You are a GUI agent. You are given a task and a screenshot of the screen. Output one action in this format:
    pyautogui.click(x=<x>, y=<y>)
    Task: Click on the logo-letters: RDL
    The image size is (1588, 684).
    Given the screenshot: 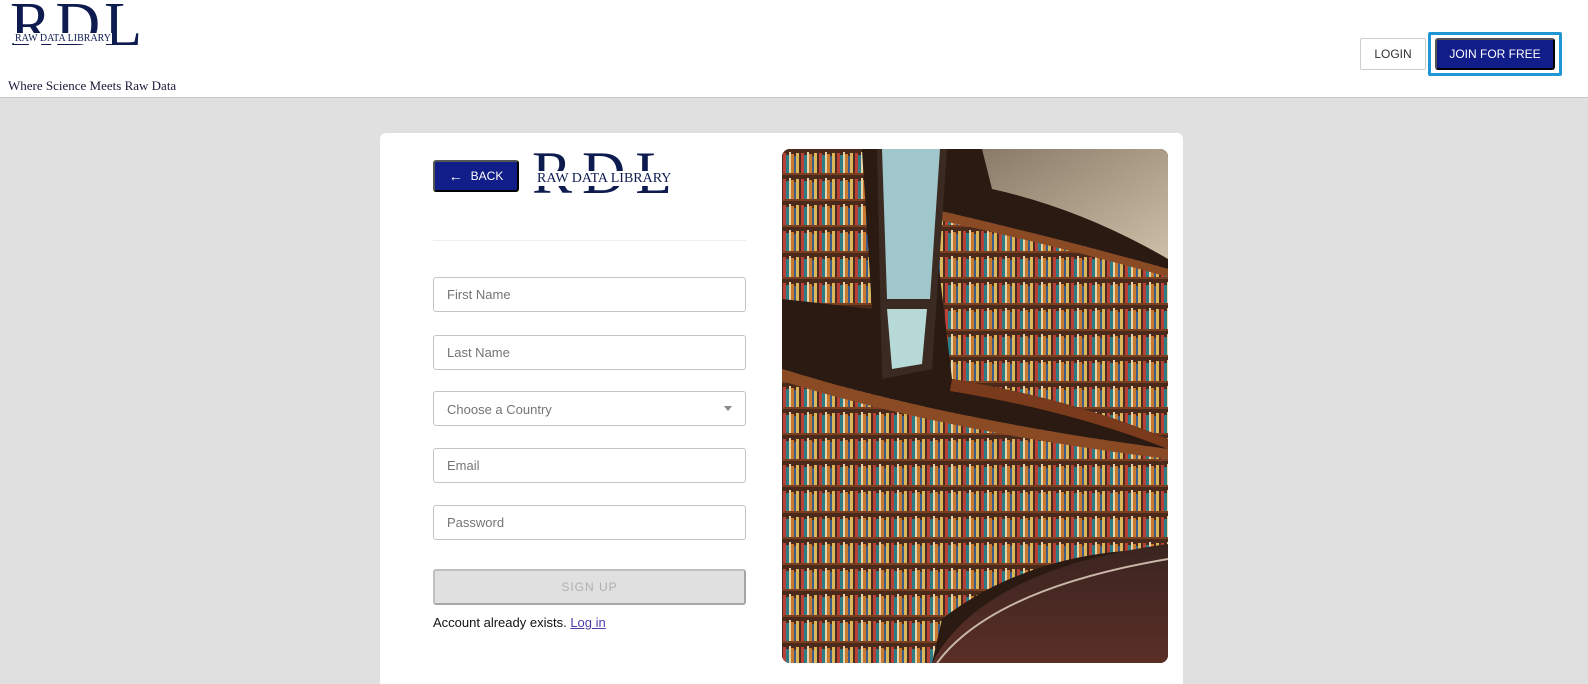 What is the action you would take?
    pyautogui.click(x=78, y=29)
    